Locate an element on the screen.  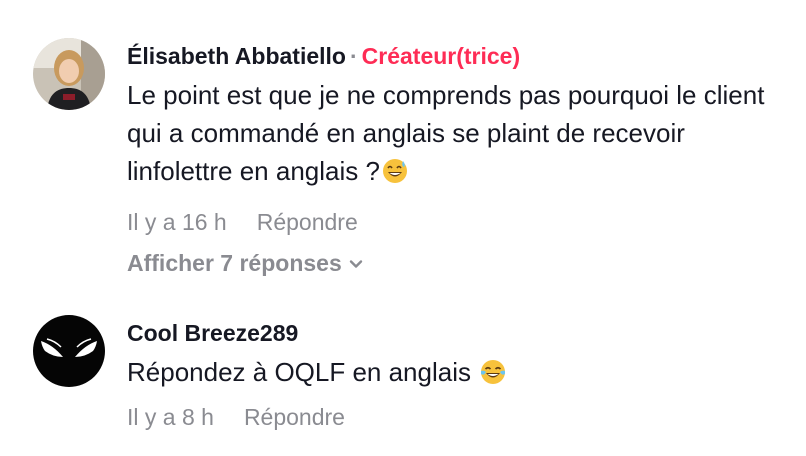
view-replies-button: Afficher 7 réponses is located at coordinates (245, 263).